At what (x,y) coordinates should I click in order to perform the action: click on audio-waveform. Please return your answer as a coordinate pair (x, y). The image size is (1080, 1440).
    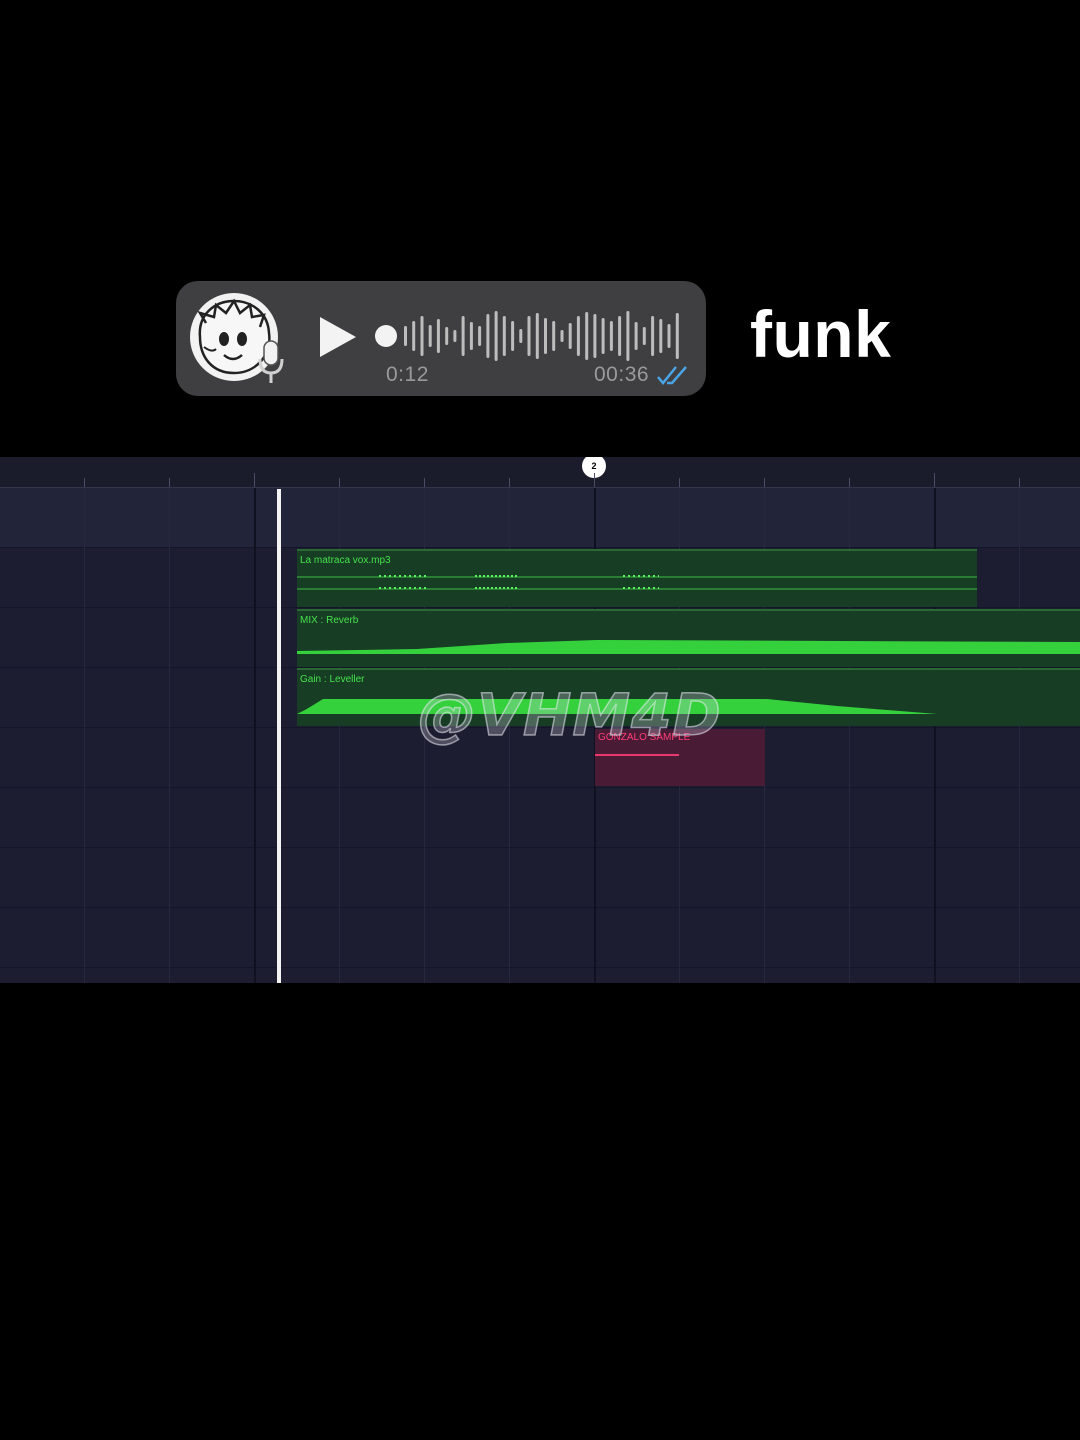
    Looking at the image, I should click on (637, 582).